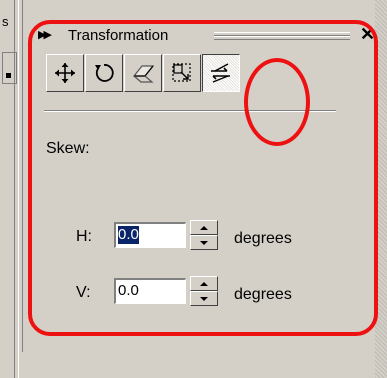  What do you see at coordinates (263, 294) in the screenshot?
I see `vertical-unit-label: degrees` at bounding box center [263, 294].